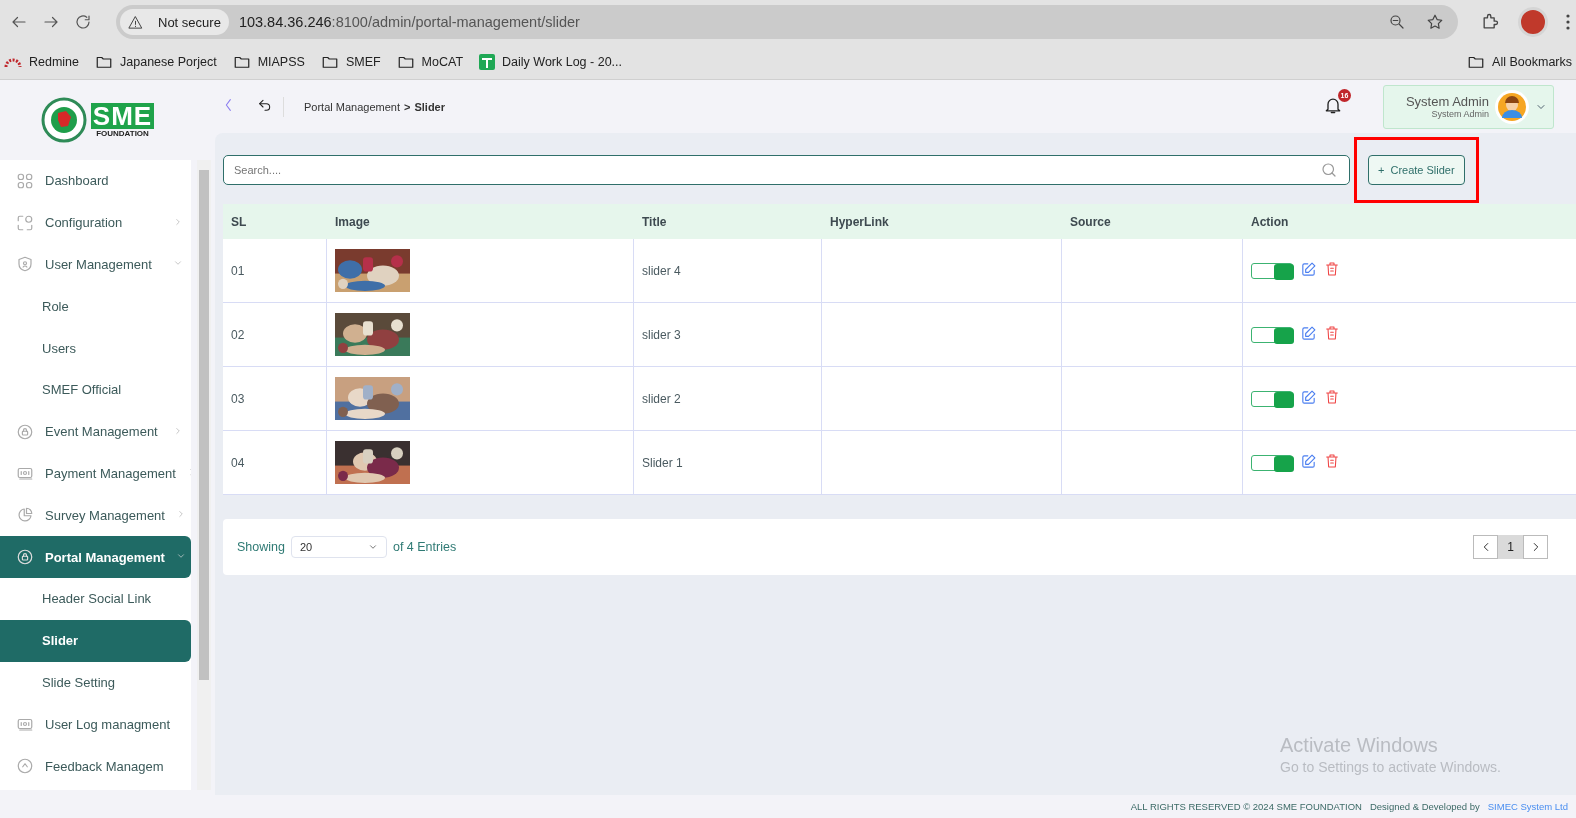 This screenshot has height=818, width=1576. Describe the element at coordinates (238, 270) in the screenshot. I see `table-cell: 01` at that location.